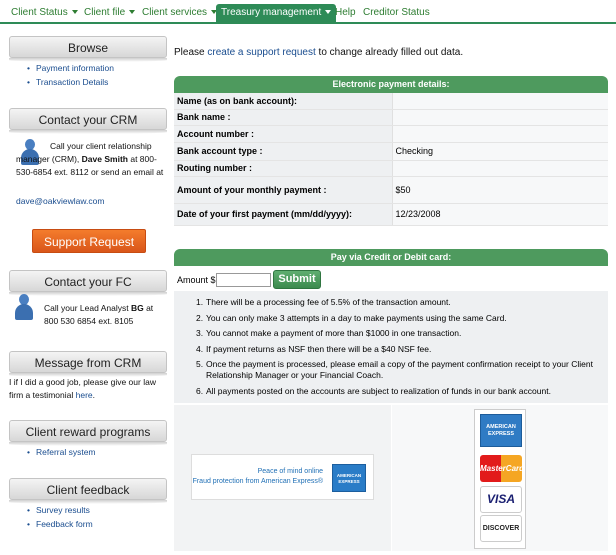  Describe the element at coordinates (501, 528) in the screenshot. I see `discover-card-icon: DISCOVER` at that location.